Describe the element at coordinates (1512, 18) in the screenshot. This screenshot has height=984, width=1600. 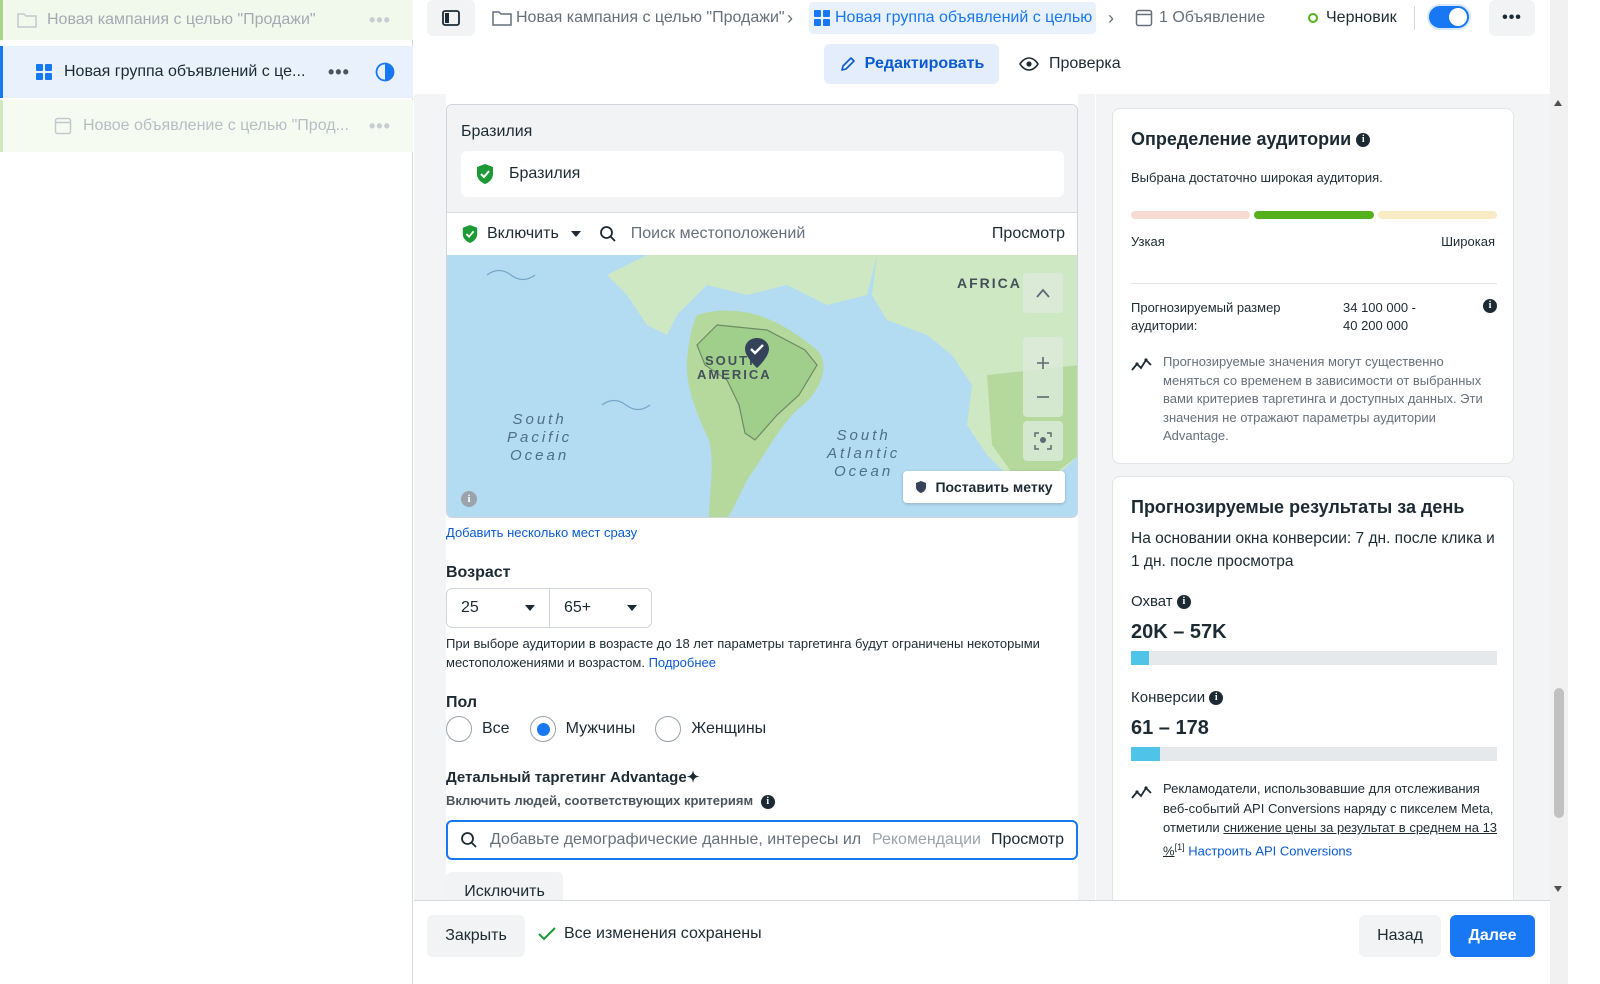
I see `more-options-button: •••` at that location.